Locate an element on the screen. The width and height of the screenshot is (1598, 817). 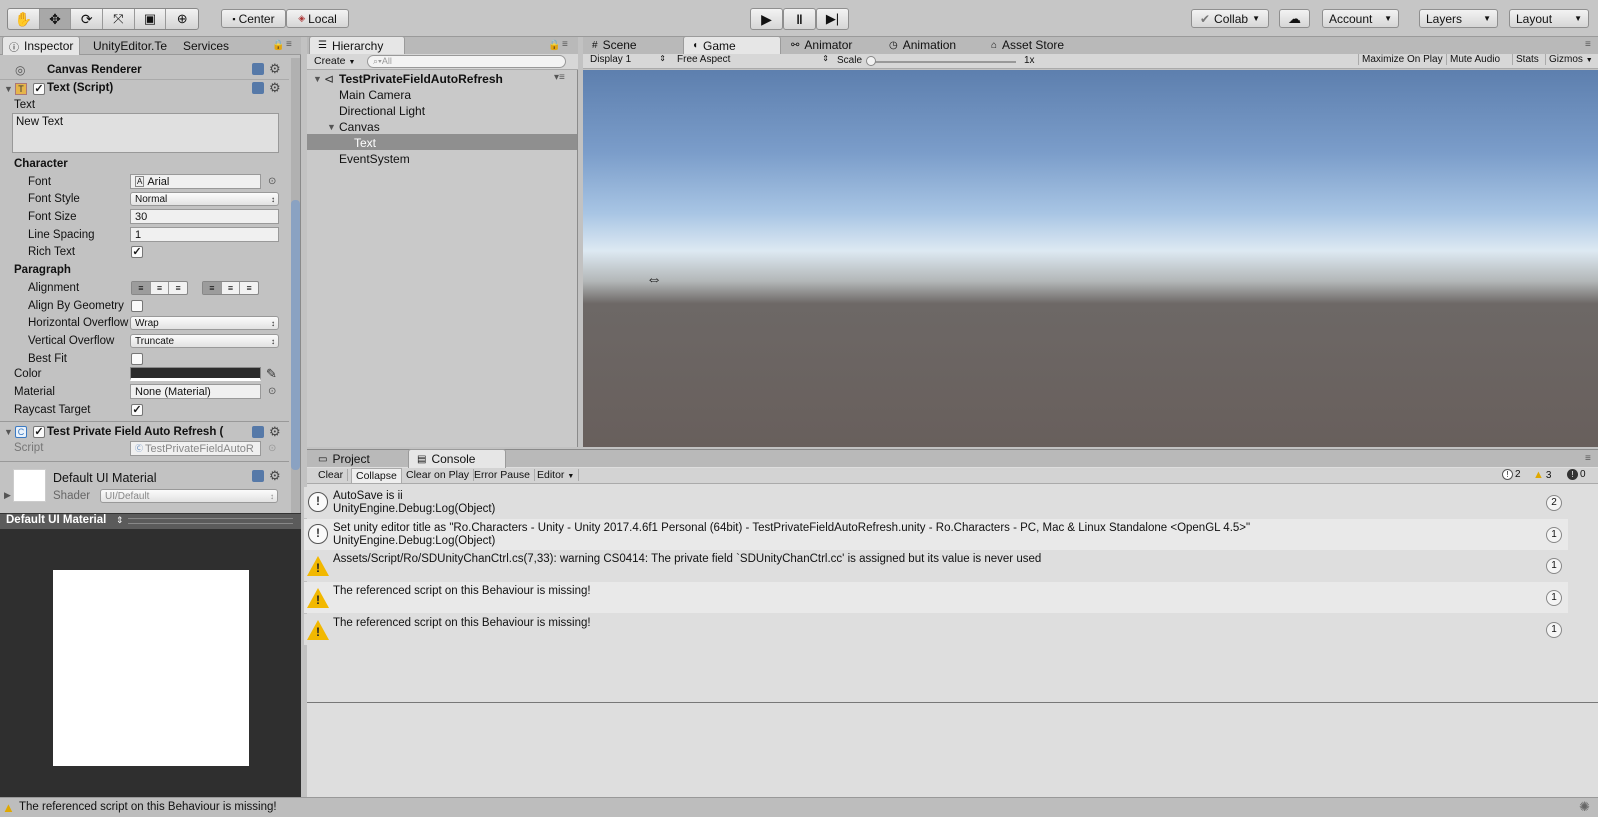
align-center-icon: ≡ is located at coordinates (159, 288).